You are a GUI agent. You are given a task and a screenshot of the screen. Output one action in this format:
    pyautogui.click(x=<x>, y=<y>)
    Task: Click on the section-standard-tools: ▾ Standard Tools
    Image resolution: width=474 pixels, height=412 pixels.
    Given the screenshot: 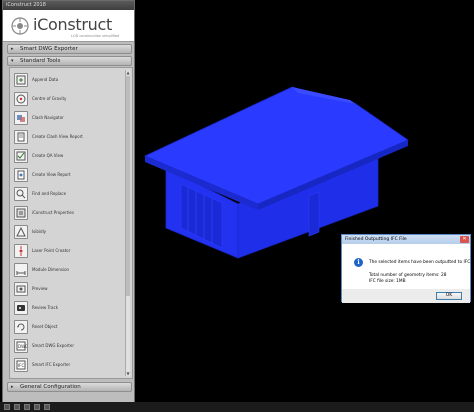 What is the action you would take?
    pyautogui.click(x=69, y=61)
    